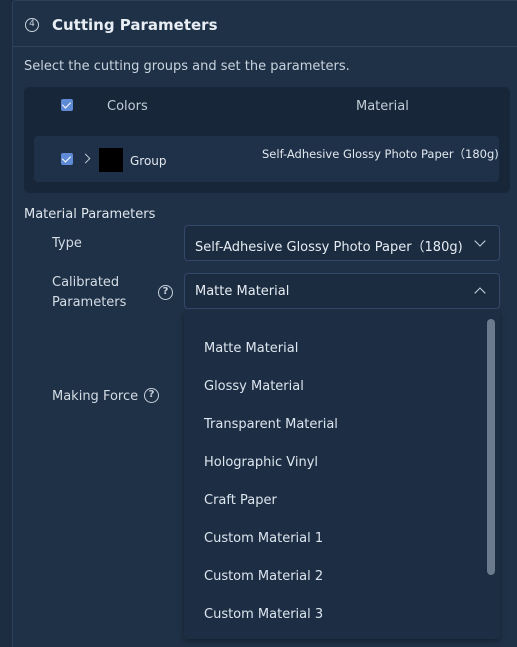 The height and width of the screenshot is (647, 517). I want to click on calibrated-parameters-label-line2: Parameters, so click(89, 302).